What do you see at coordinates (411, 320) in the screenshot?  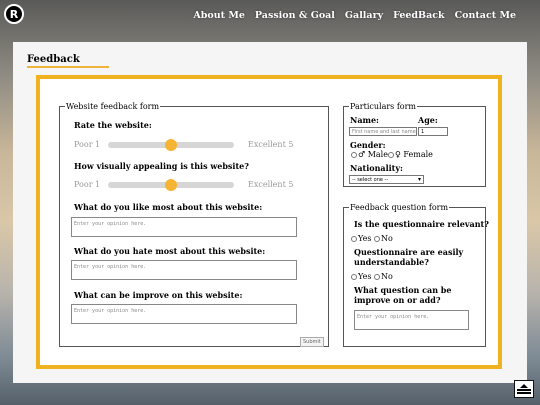 I see `improve-add-textarea: Enter your opinion here.` at bounding box center [411, 320].